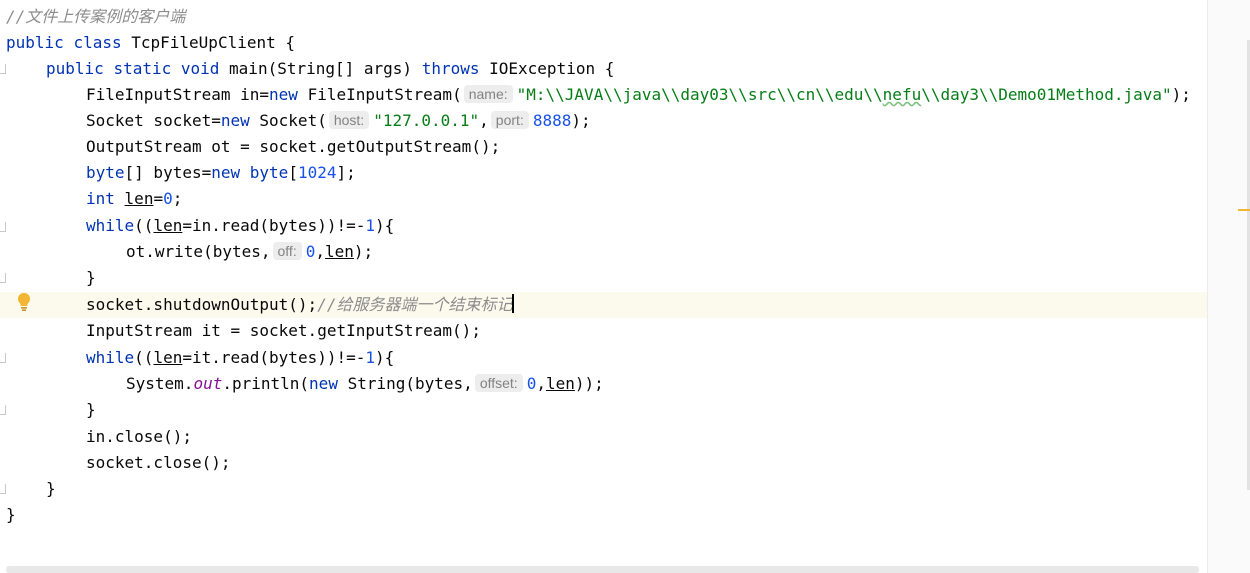 The height and width of the screenshot is (573, 1250). I want to click on code-text: .println(, so click(266, 383).